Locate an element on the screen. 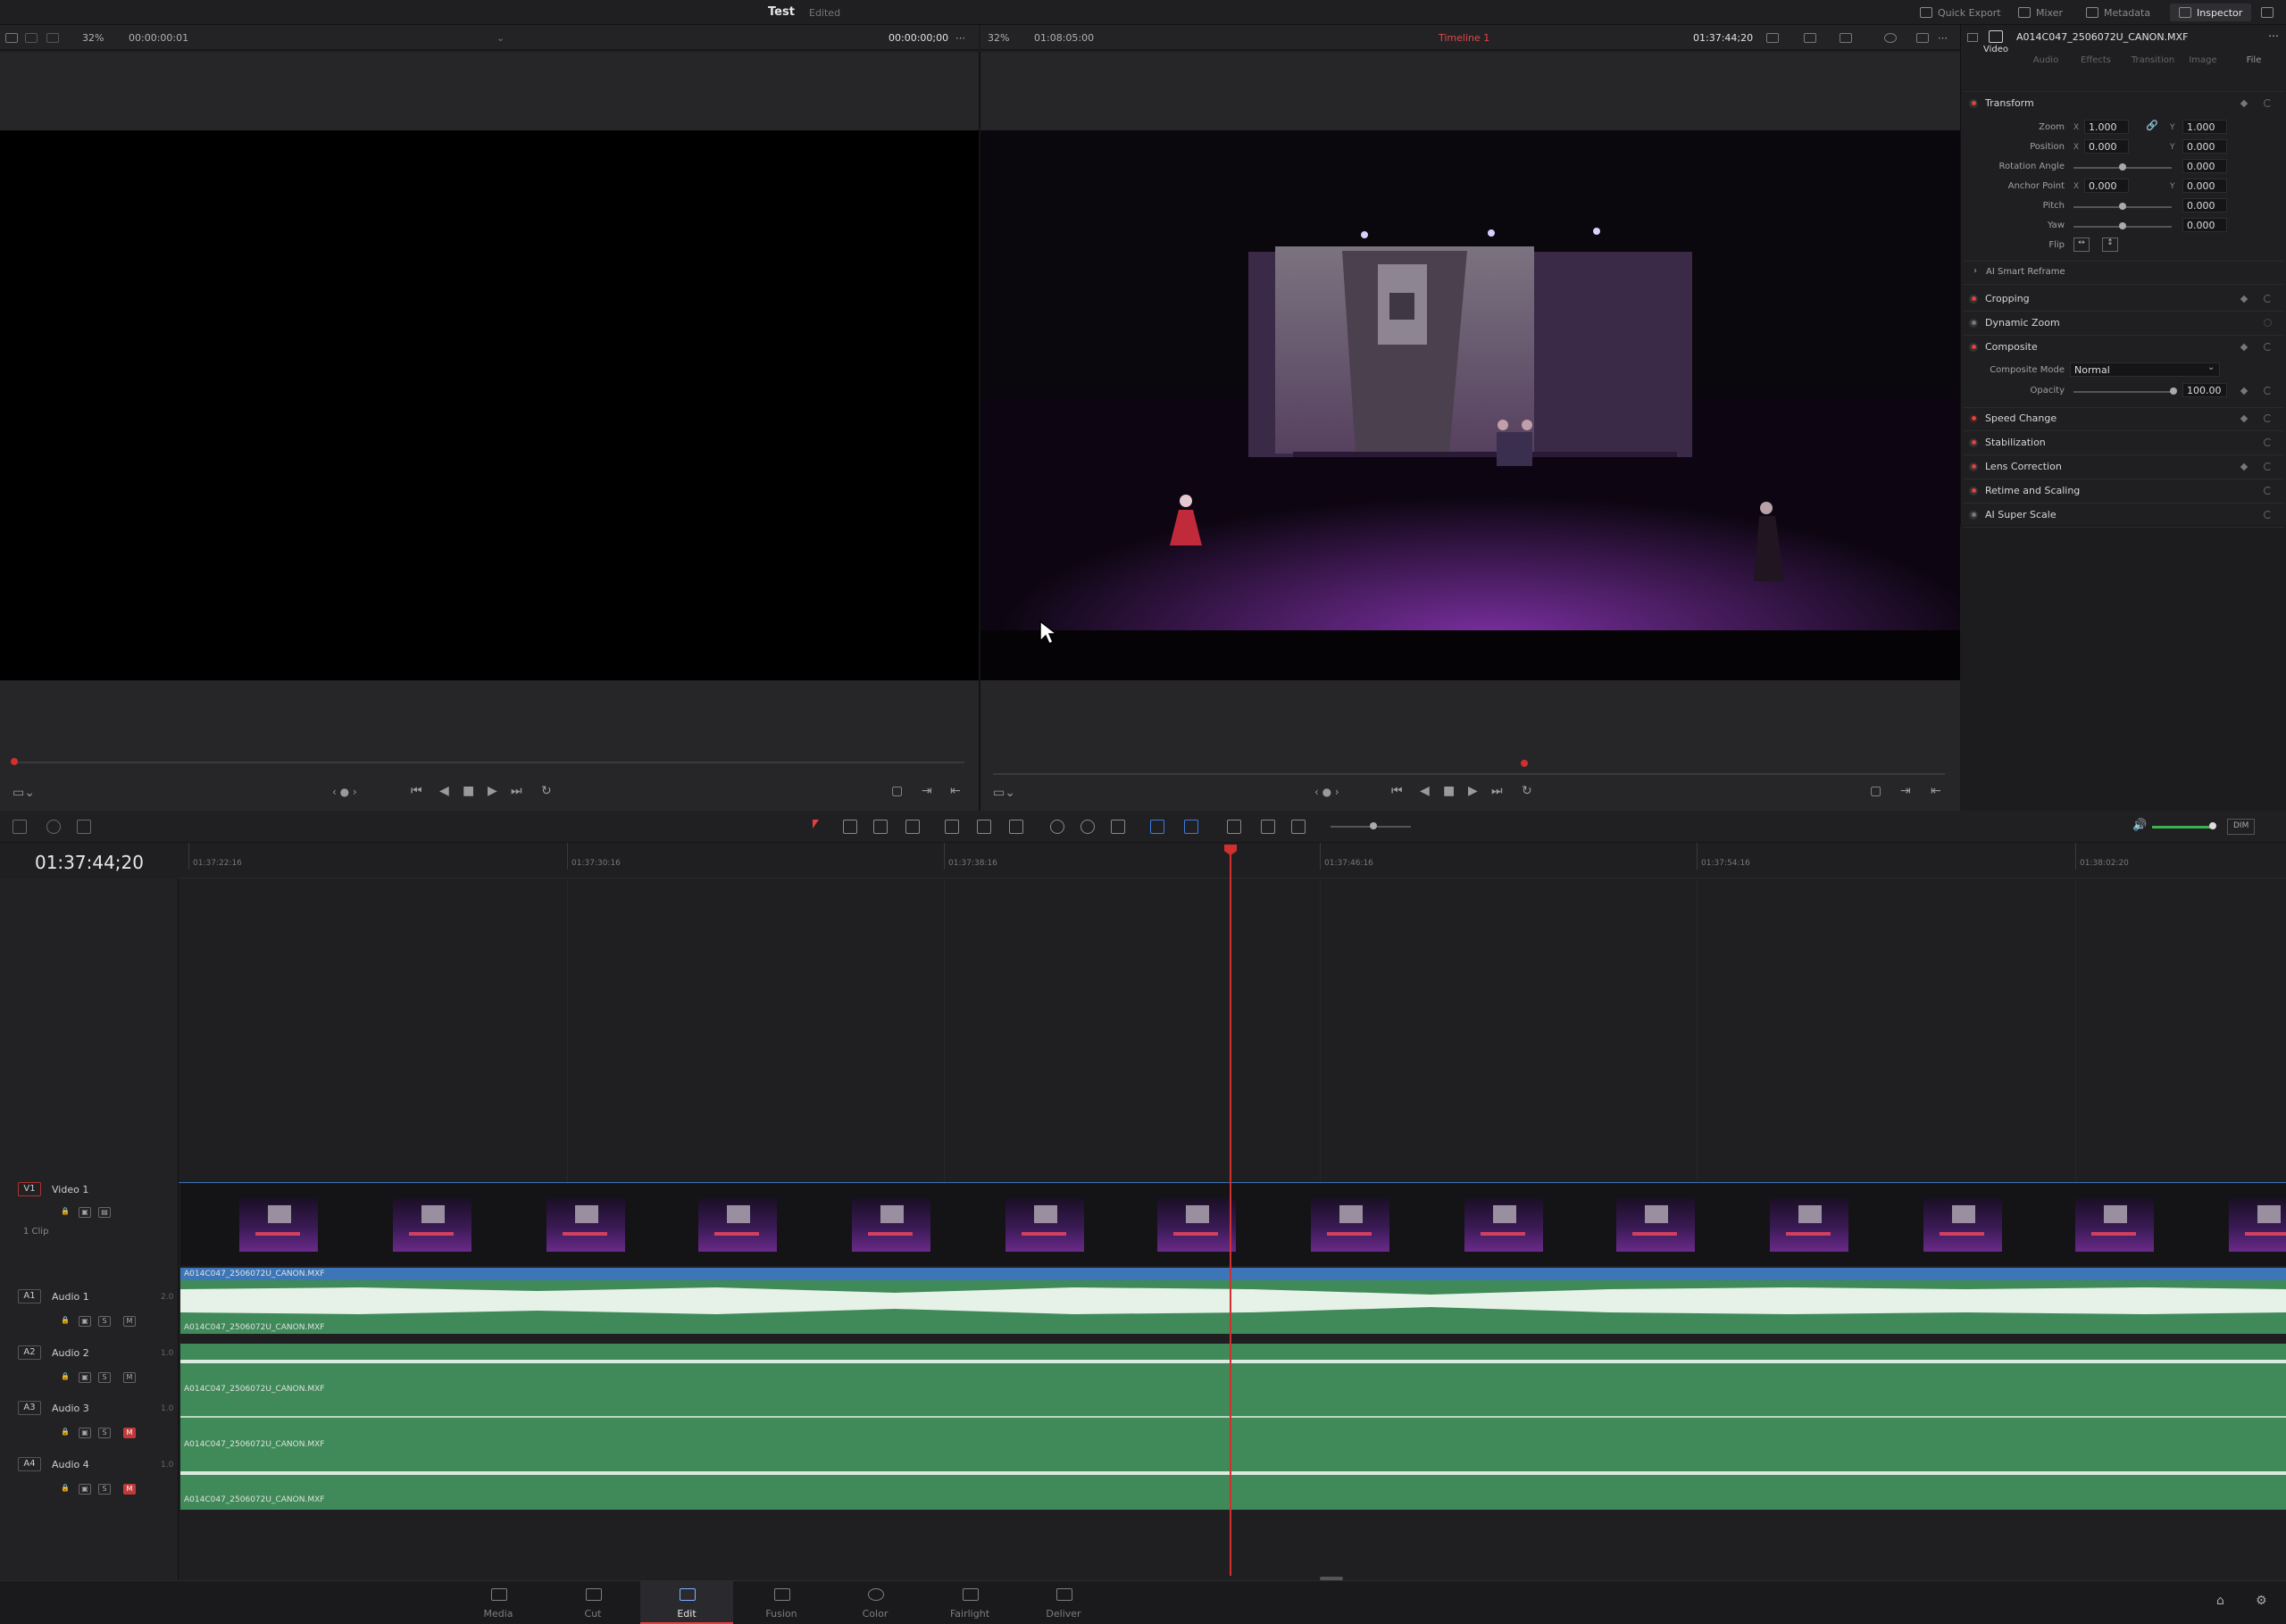 This screenshot has height=1624, width=2286. position-x-field: 0.000 is located at coordinates (2106, 146).